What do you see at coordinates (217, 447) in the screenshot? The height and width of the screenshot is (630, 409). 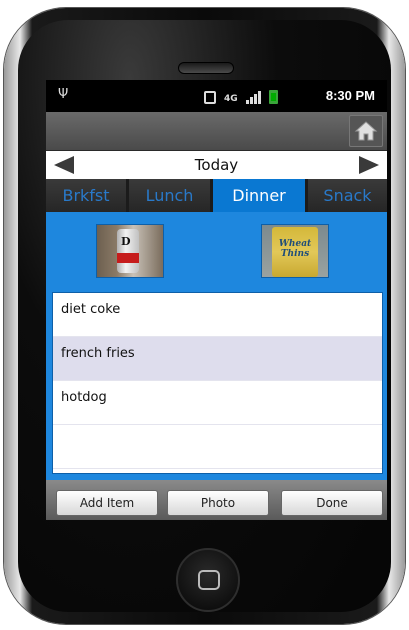 I see `list-item` at bounding box center [217, 447].